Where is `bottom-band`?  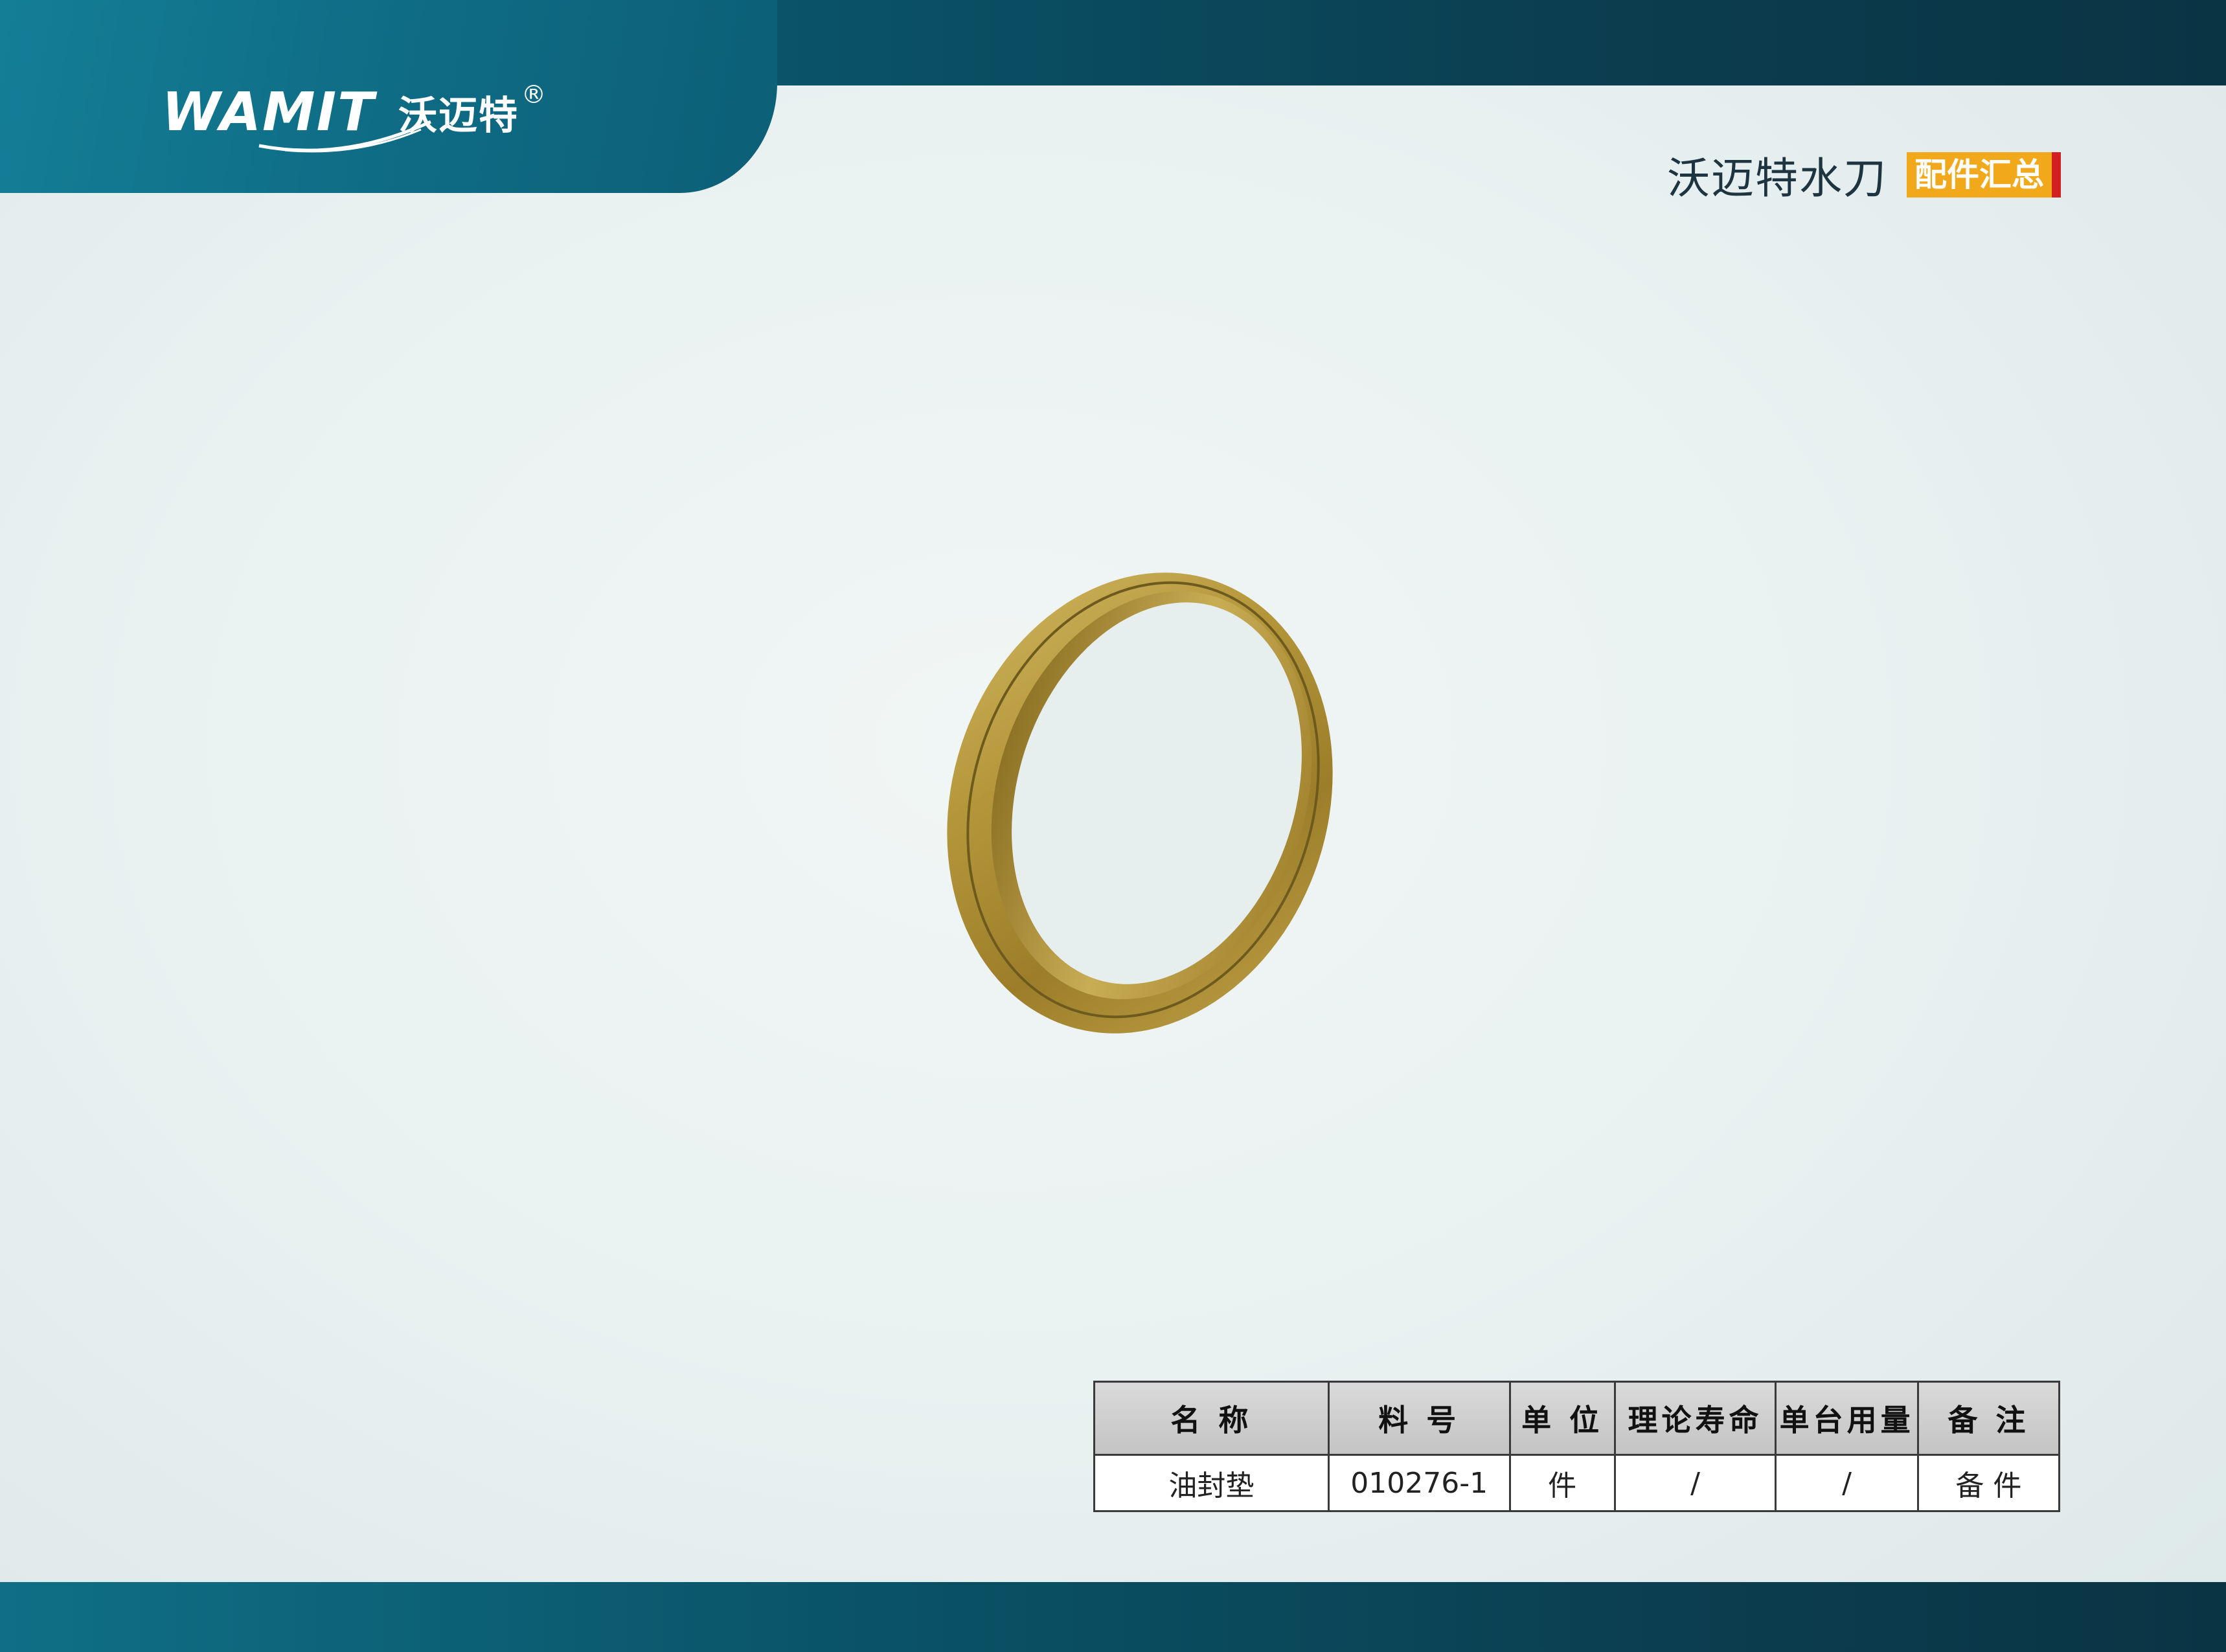
bottom-band is located at coordinates (1113, 1617).